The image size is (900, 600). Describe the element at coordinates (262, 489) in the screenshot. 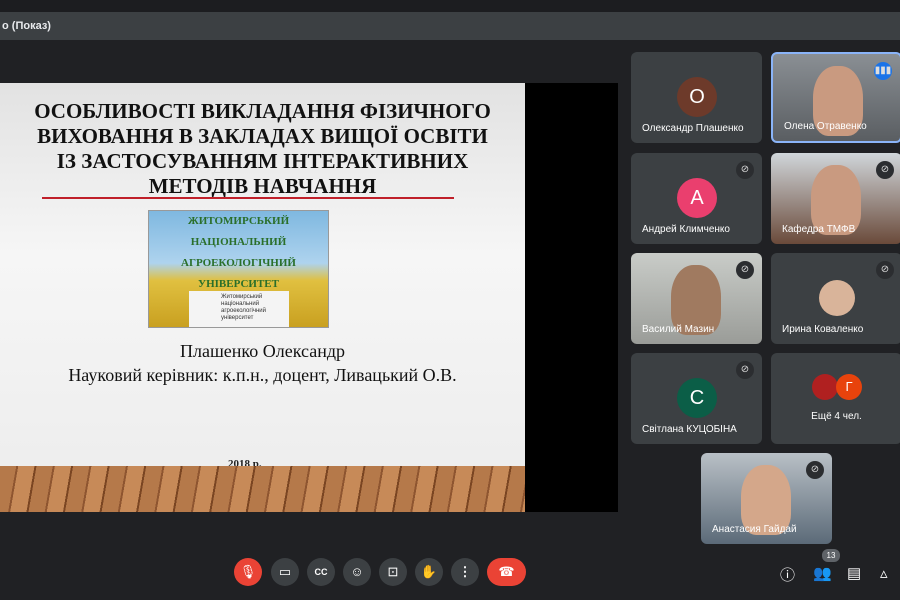

I see `wooden-floor` at that location.